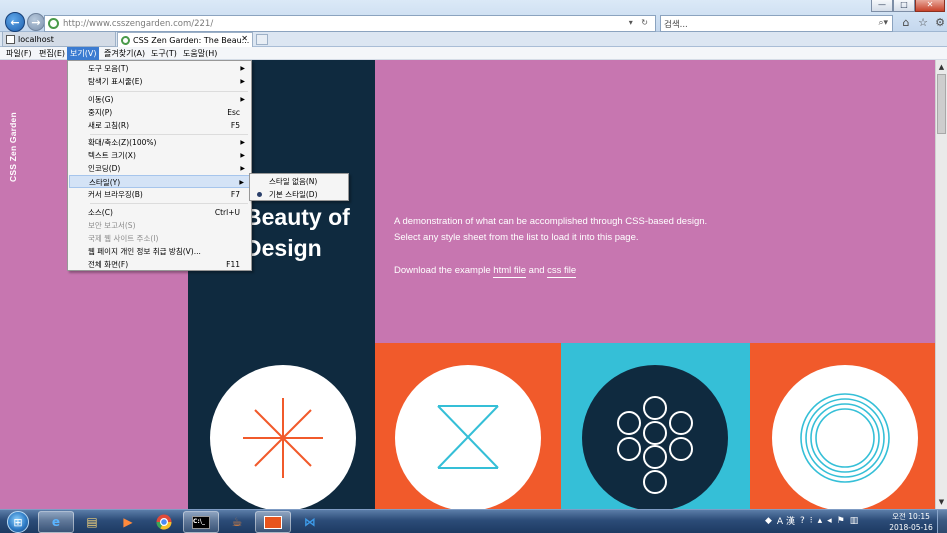 This screenshot has width=947, height=533. I want to click on chrome-icon, so click(164, 522).